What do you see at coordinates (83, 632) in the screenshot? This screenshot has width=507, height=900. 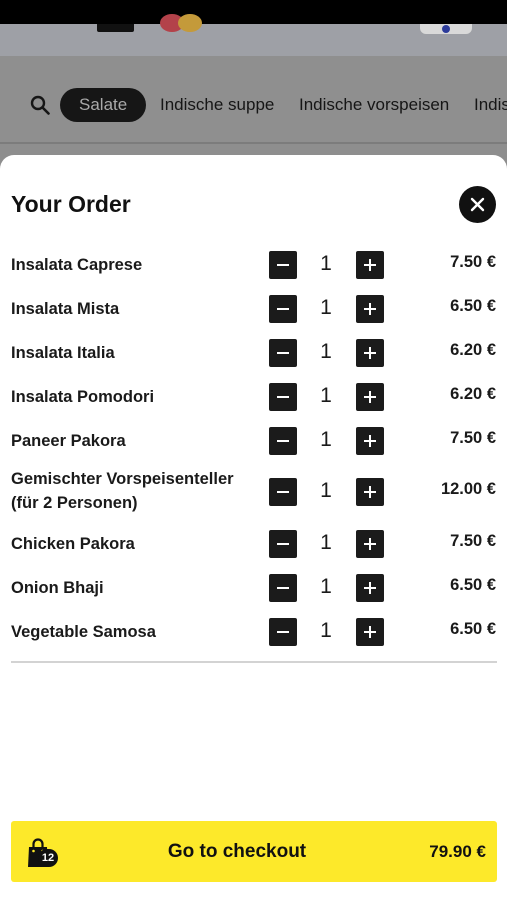 I see `item-name: Vegetable Samosa` at bounding box center [83, 632].